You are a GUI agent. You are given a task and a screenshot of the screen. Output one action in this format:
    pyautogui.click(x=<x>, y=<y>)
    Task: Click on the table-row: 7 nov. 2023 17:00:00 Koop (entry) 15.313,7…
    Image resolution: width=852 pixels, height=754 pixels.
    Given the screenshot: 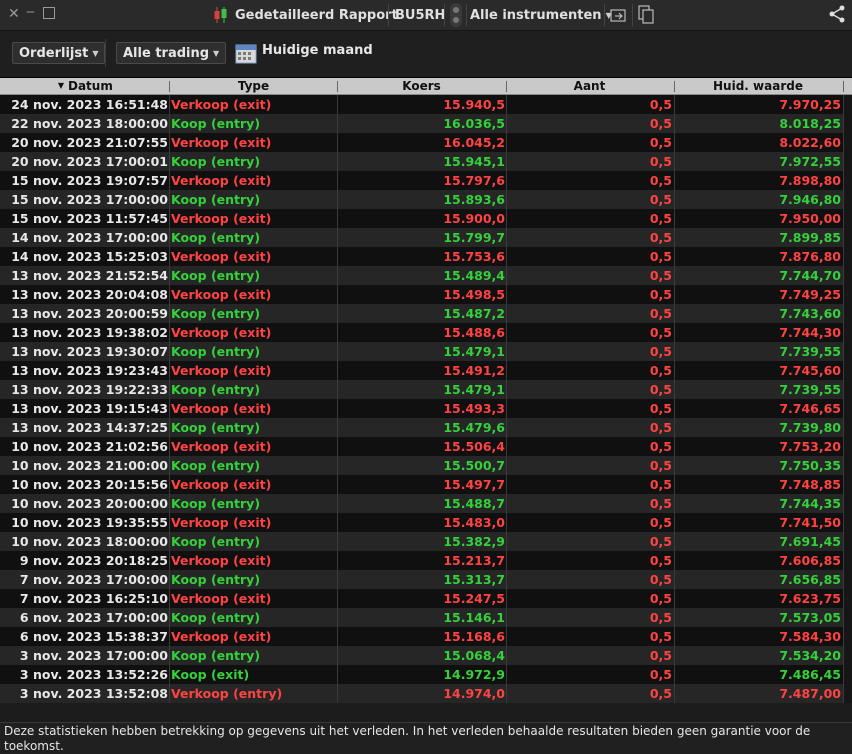 What is the action you would take?
    pyautogui.click(x=426, y=579)
    